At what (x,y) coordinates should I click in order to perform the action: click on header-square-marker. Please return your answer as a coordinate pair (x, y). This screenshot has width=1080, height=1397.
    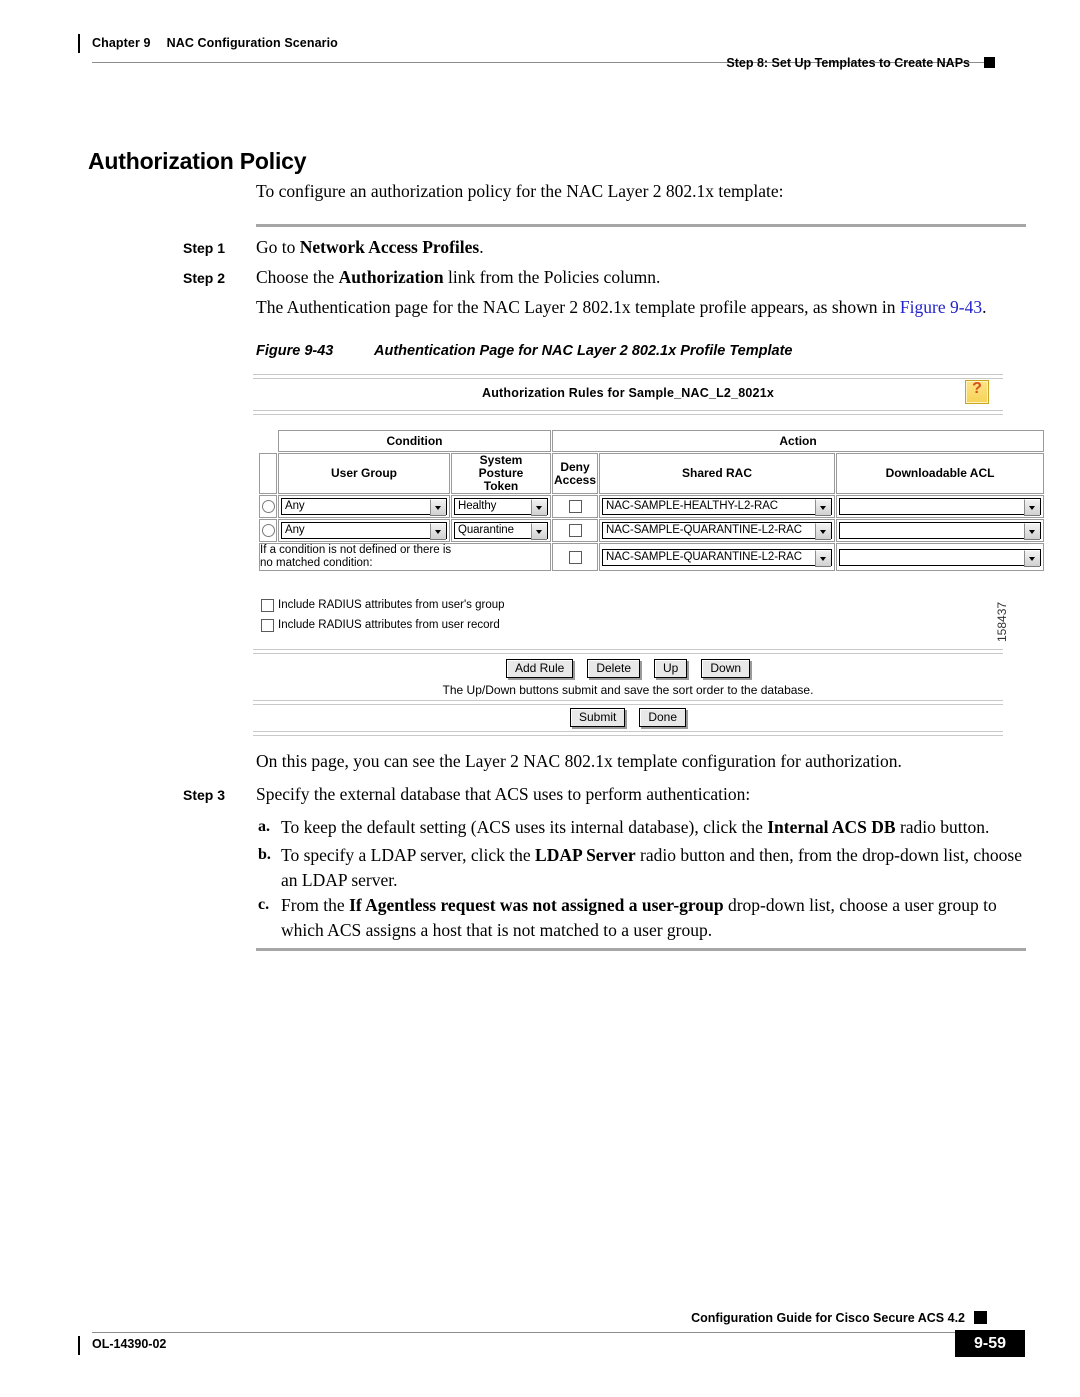
    Looking at the image, I should click on (989, 62).